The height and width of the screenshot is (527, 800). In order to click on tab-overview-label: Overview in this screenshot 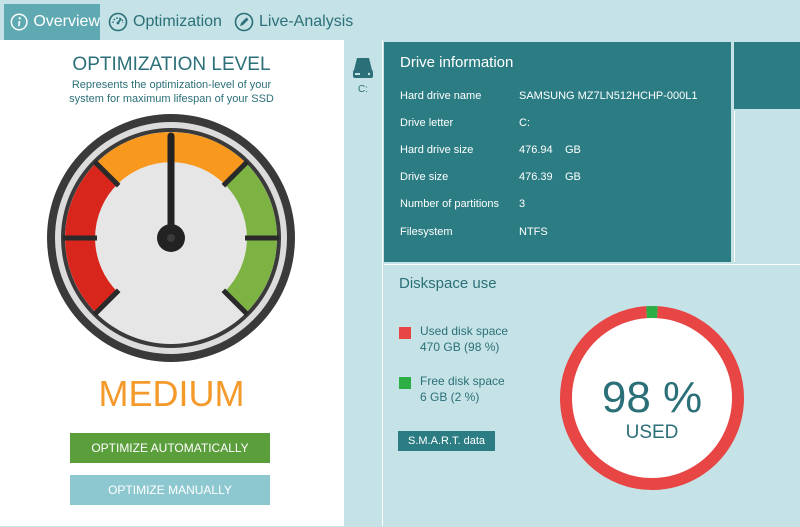, I will do `click(66, 22)`.